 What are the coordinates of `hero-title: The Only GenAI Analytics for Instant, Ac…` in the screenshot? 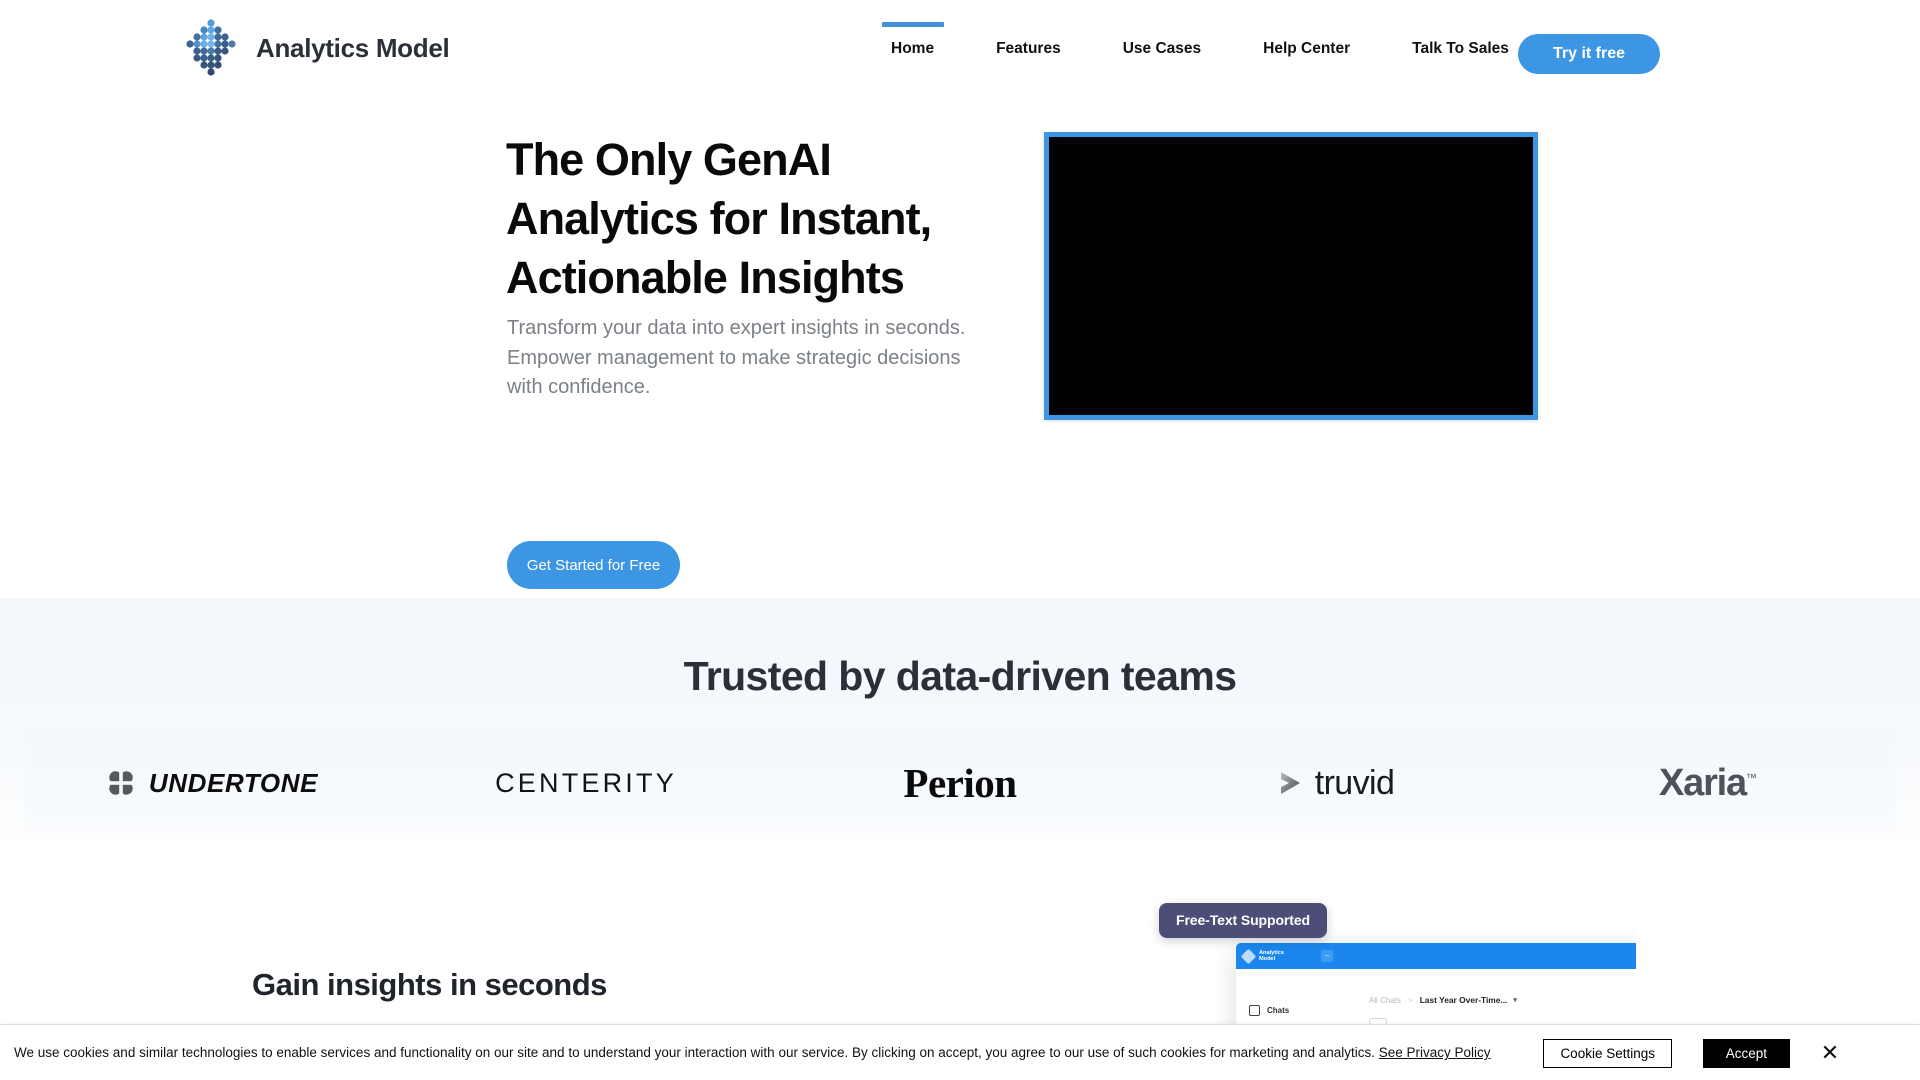 It's located at (719, 218).